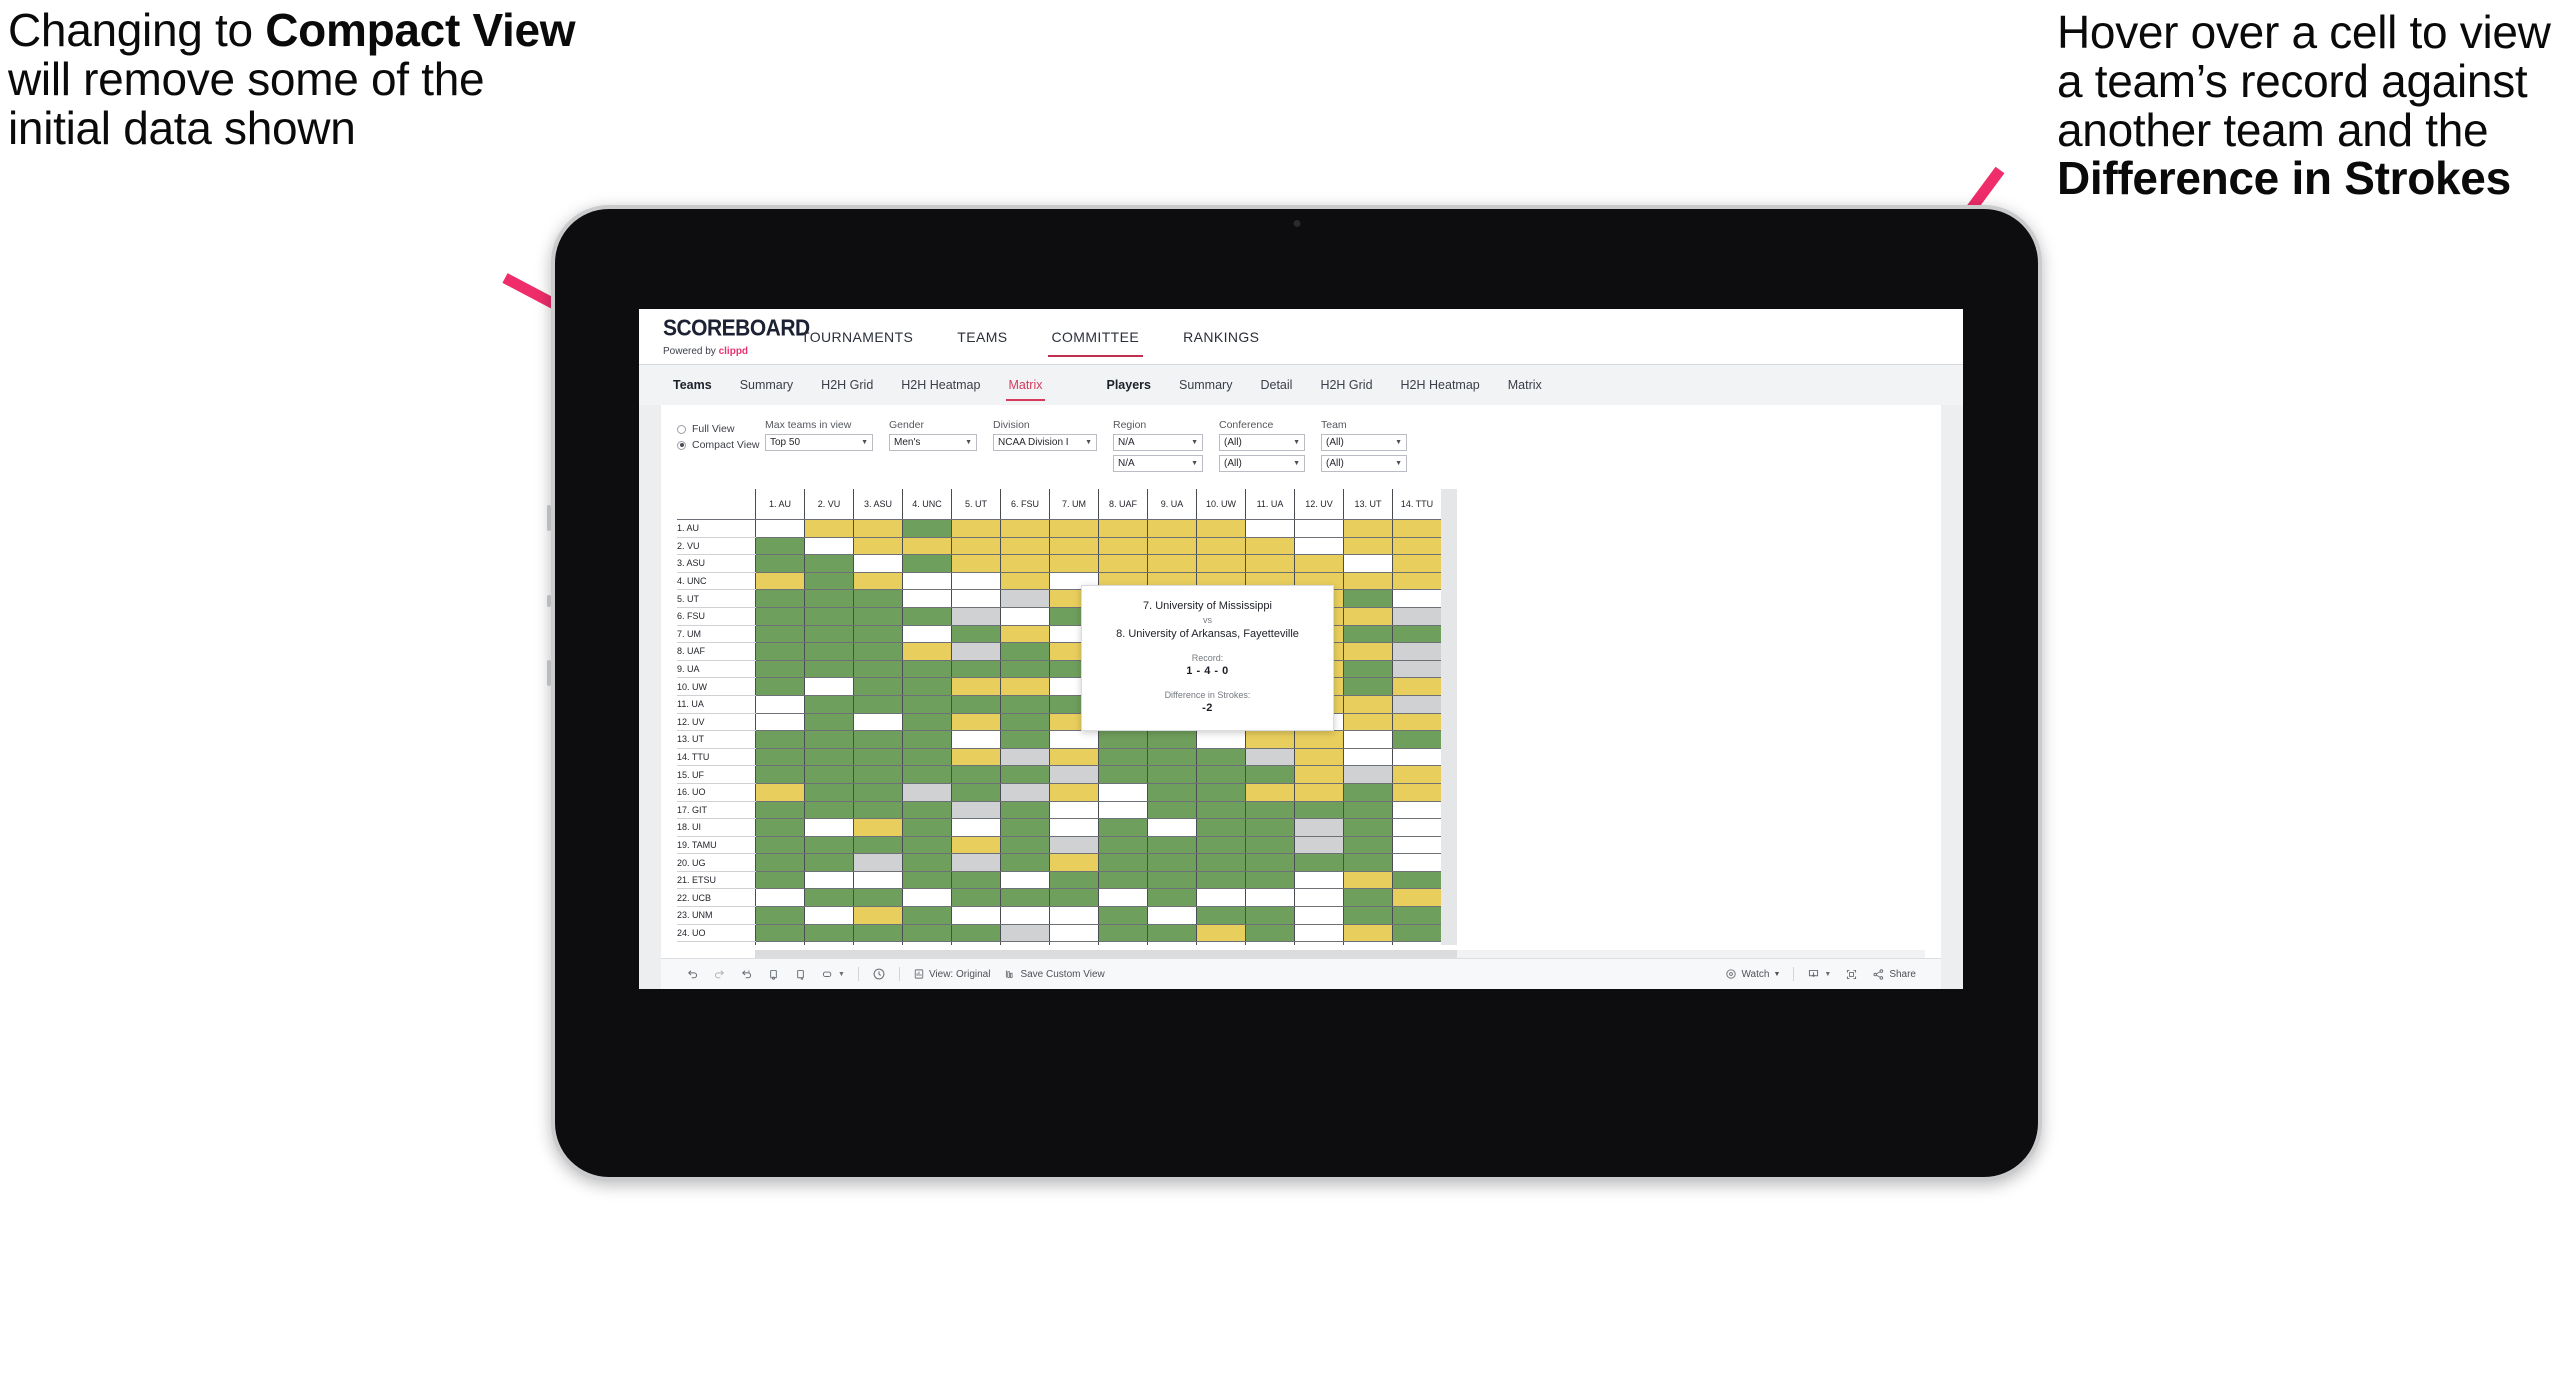  I want to click on filter-select-conference-2: (All) ▼, so click(1262, 463).